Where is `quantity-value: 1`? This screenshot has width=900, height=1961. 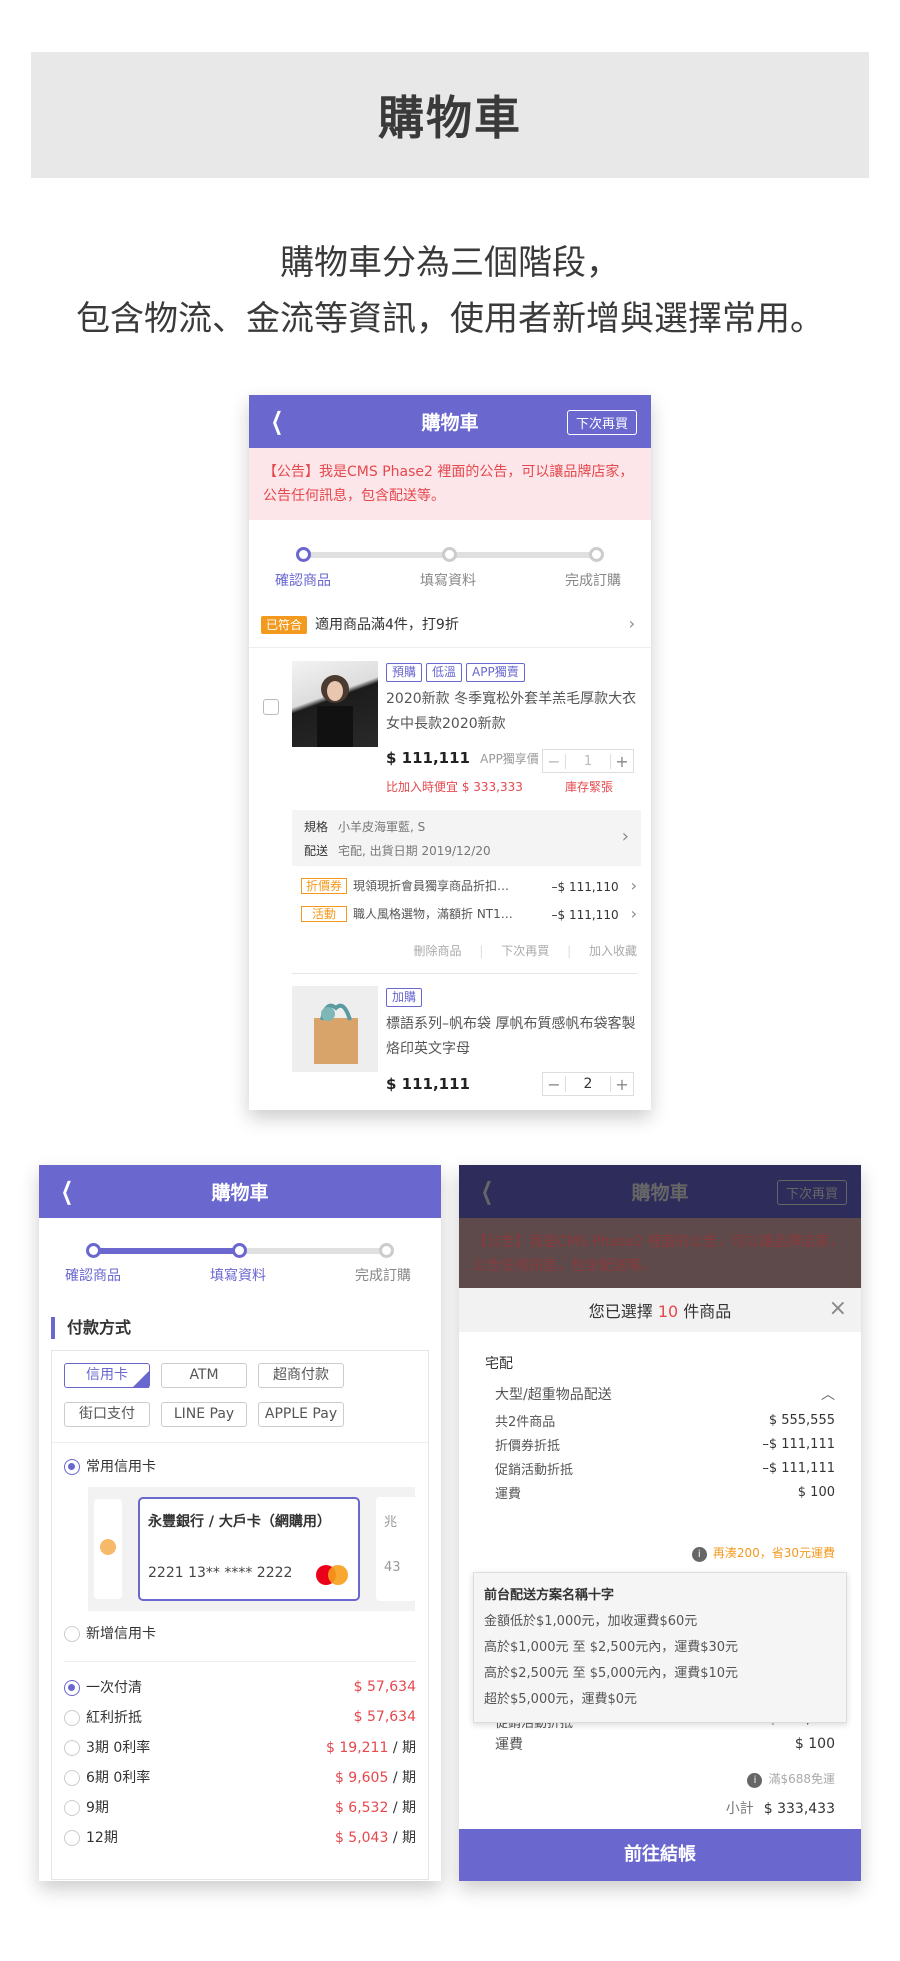 quantity-value: 1 is located at coordinates (588, 761).